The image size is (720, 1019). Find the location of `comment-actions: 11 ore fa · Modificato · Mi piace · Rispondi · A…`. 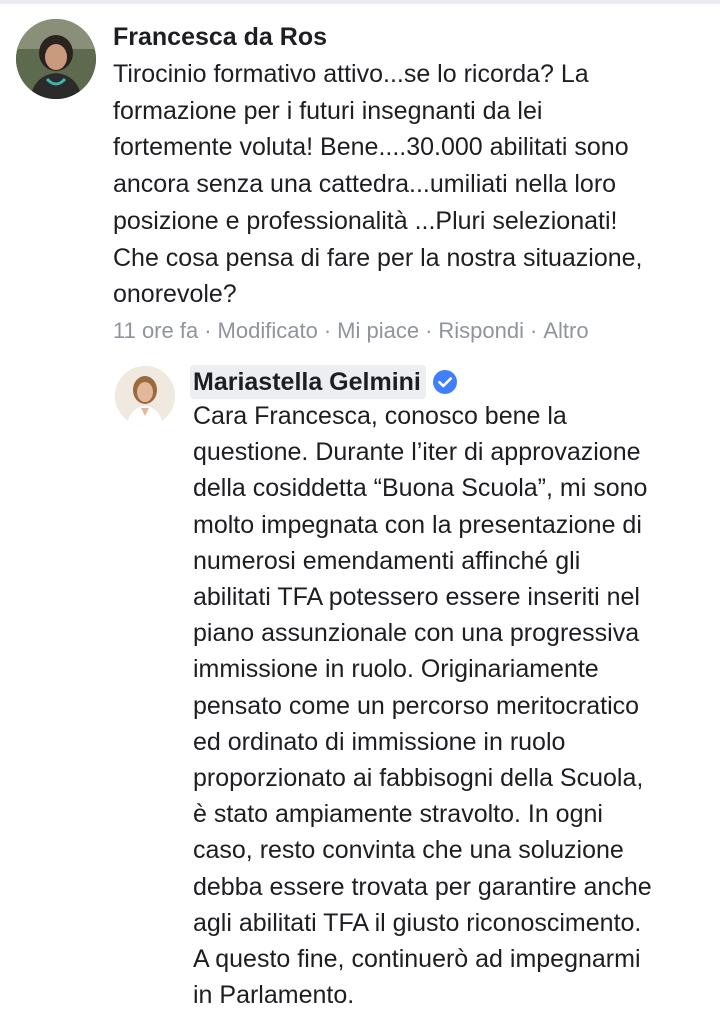

comment-actions: 11 ore fa · Modificato · Mi piace · Rispondi · A… is located at coordinates (351, 331).